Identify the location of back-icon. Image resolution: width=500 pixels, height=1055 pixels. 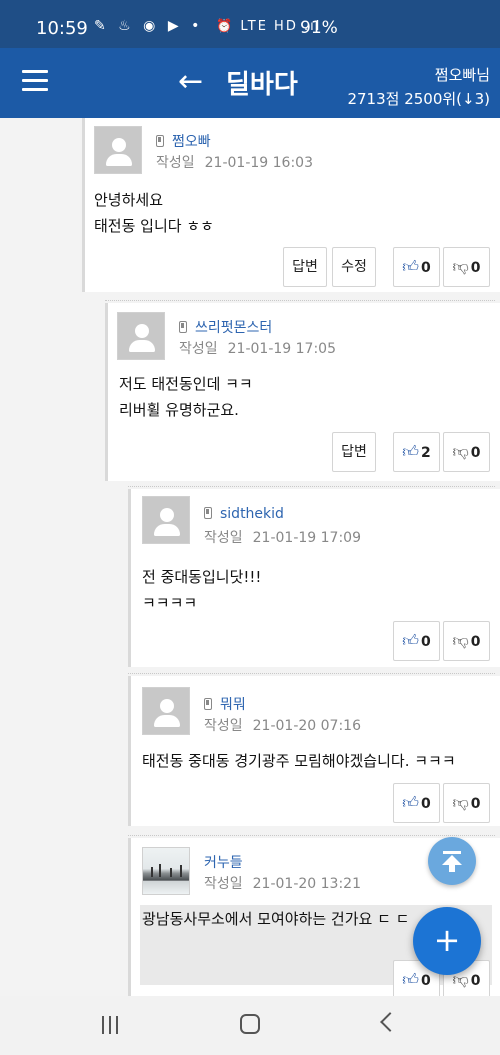
(390, 1022).